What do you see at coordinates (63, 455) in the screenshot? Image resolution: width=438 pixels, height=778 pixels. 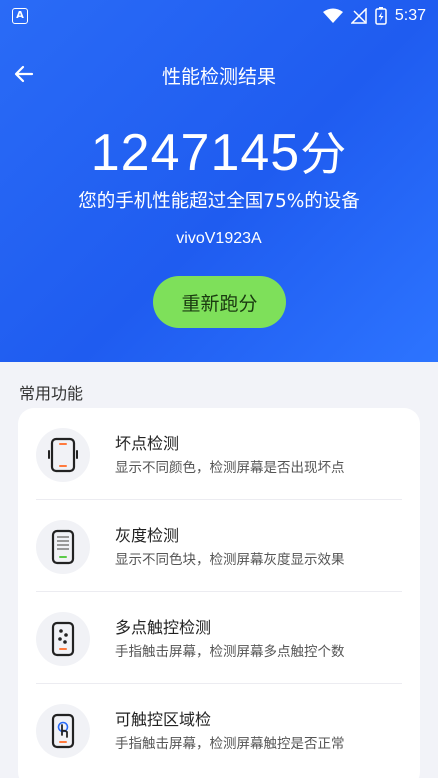 I see `dead-pixel-phone-icon` at bounding box center [63, 455].